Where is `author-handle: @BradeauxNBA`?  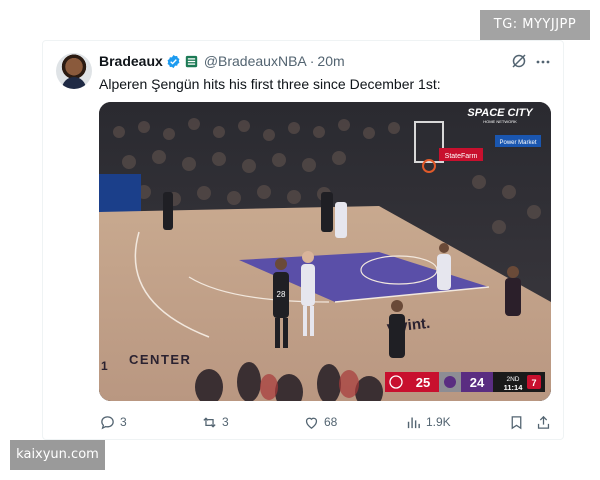 author-handle: @BradeauxNBA is located at coordinates (255, 61).